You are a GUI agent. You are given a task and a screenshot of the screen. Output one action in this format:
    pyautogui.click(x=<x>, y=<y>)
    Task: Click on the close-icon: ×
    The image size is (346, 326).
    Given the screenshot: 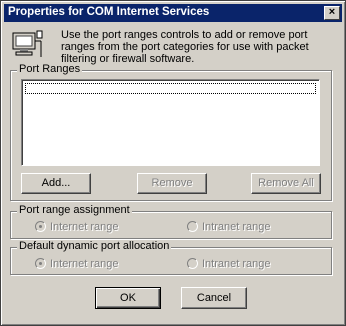 What is the action you would take?
    pyautogui.click(x=332, y=12)
    